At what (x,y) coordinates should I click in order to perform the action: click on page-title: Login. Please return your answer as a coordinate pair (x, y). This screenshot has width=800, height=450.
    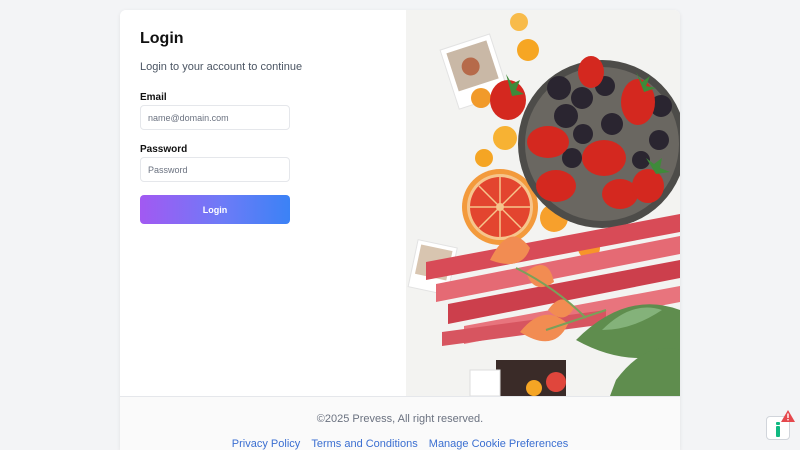
    Looking at the image, I should click on (162, 38).